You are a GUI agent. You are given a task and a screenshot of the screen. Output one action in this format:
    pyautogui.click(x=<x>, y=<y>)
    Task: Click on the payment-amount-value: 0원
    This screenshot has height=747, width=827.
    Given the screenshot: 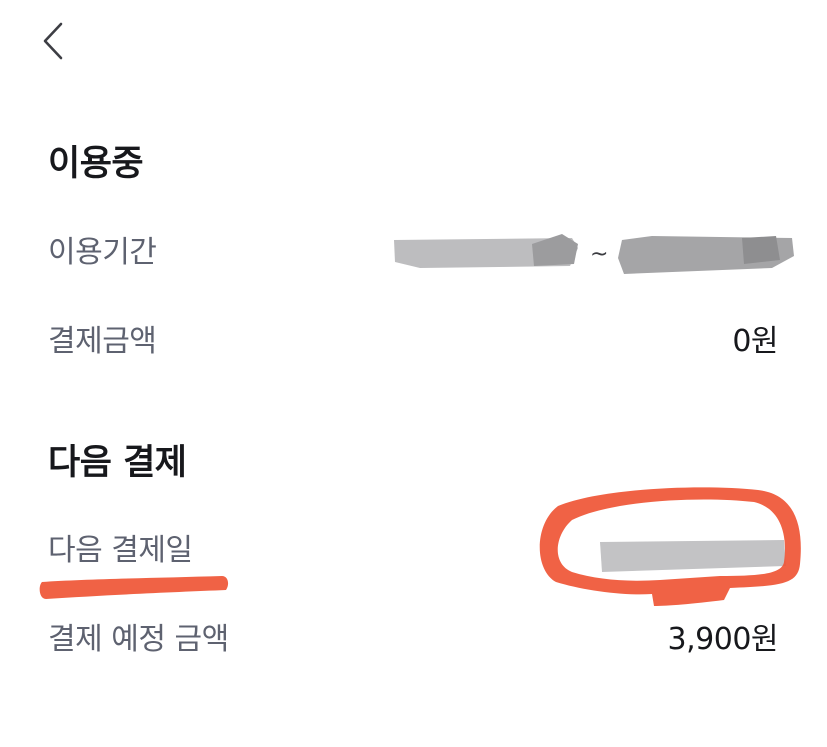 What is the action you would take?
    pyautogui.click(x=755, y=341)
    